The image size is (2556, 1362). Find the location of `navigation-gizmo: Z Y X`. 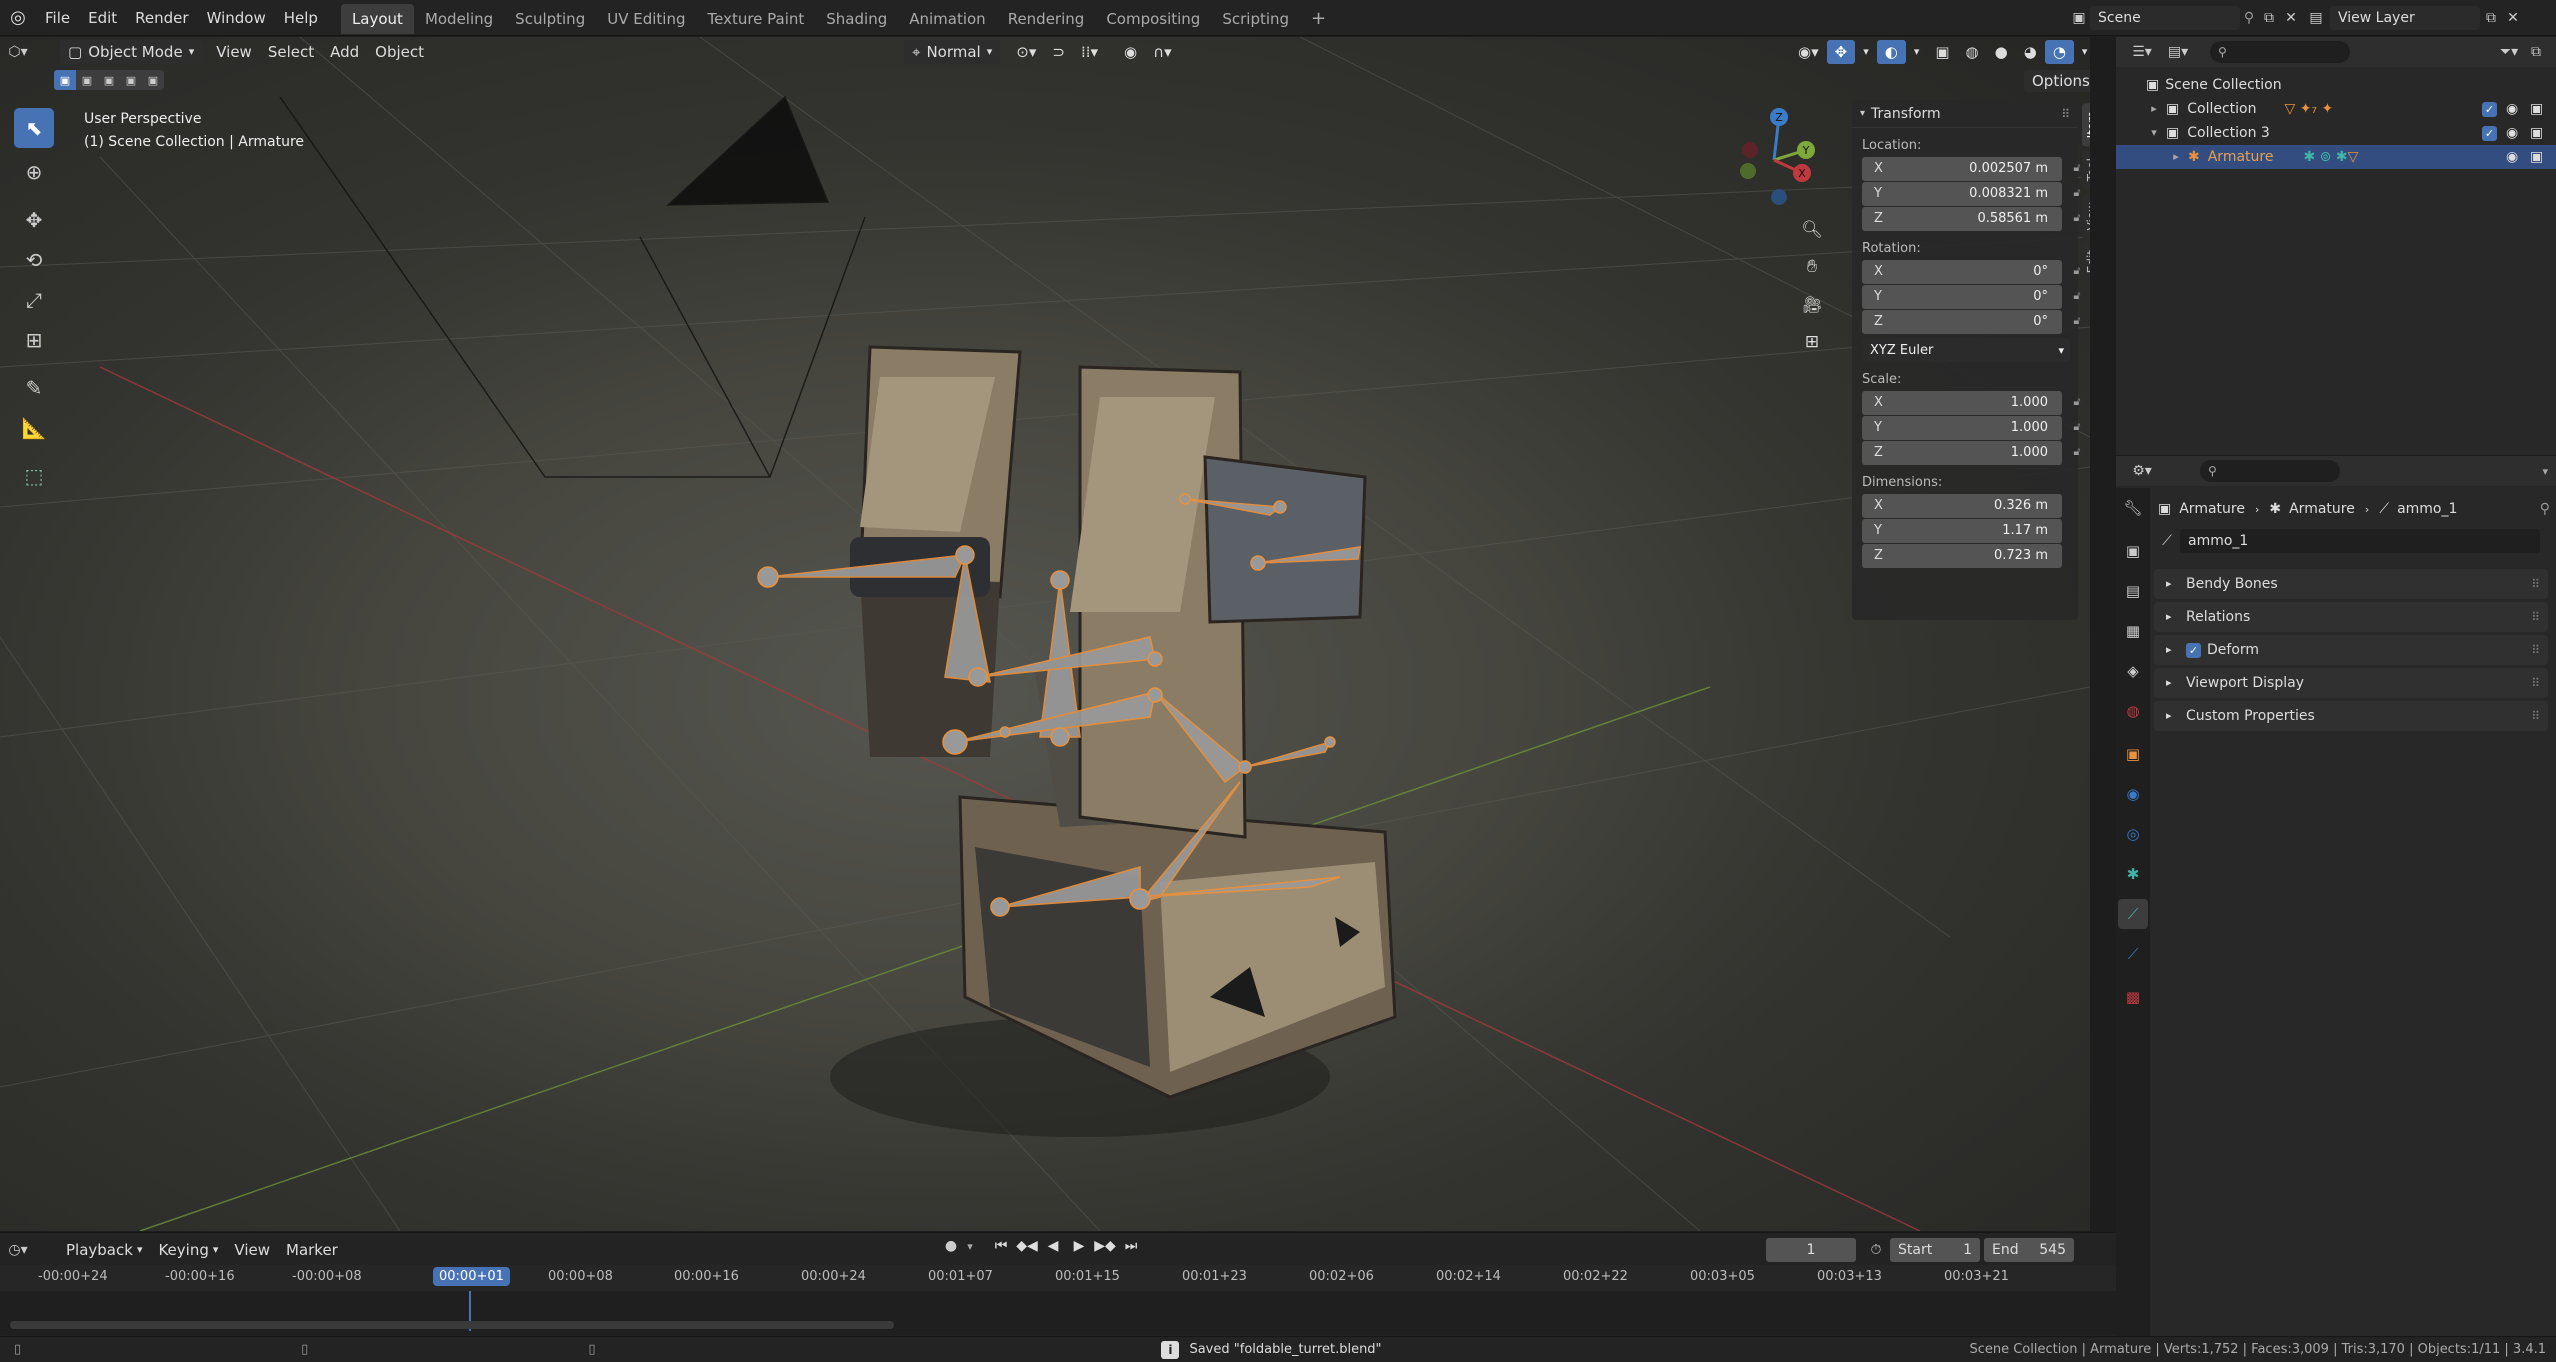

navigation-gizmo: Z Y X is located at coordinates (1774, 155).